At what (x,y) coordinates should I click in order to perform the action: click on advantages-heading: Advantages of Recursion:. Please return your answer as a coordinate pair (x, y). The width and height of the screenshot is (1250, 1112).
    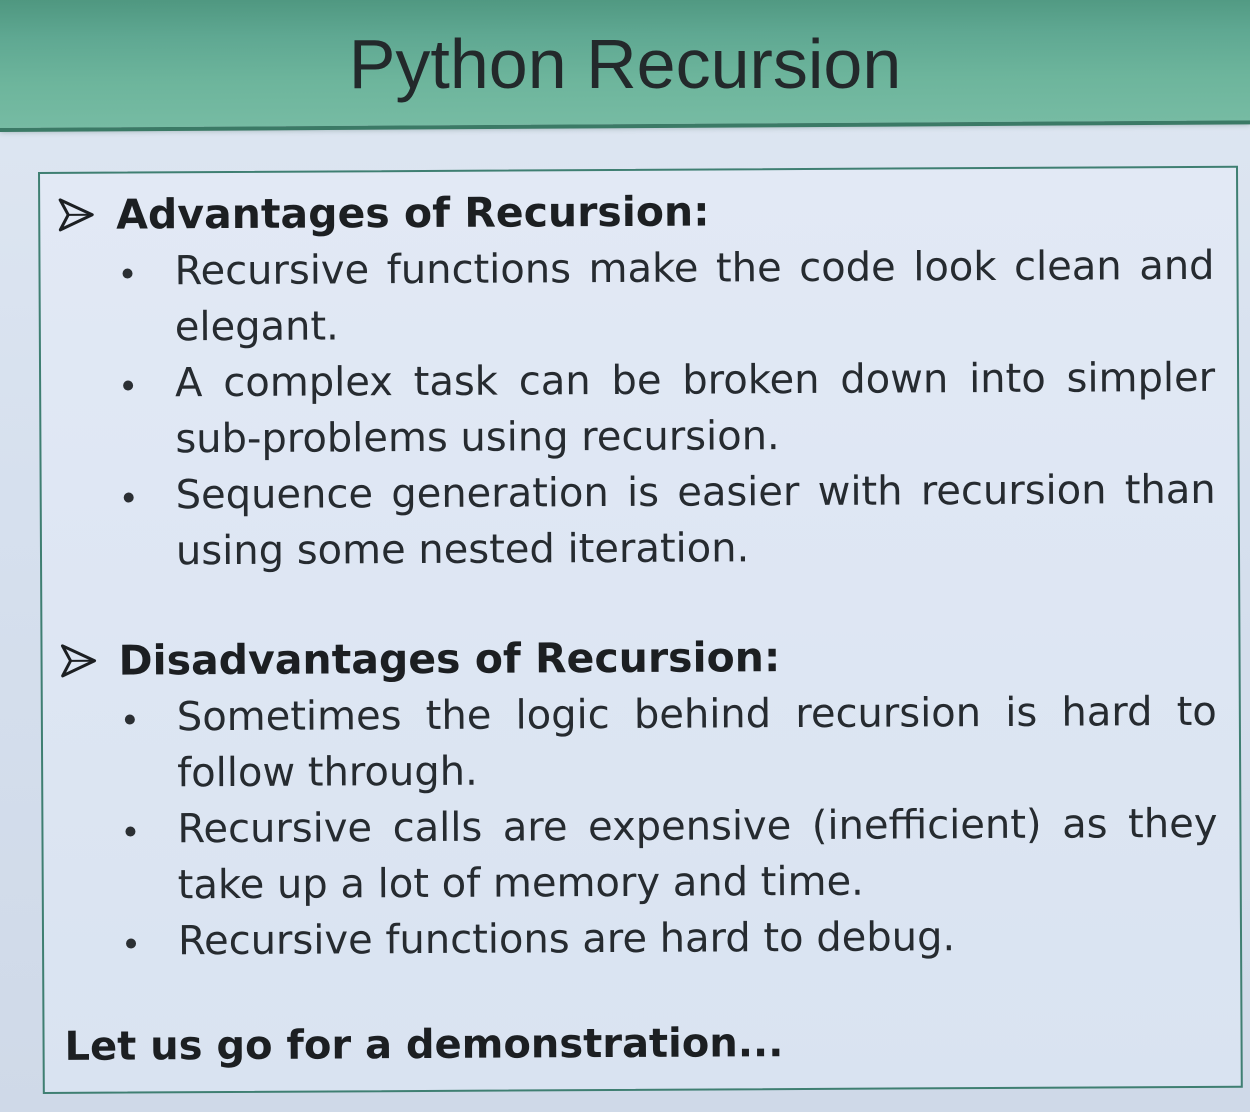
    Looking at the image, I should click on (413, 213).